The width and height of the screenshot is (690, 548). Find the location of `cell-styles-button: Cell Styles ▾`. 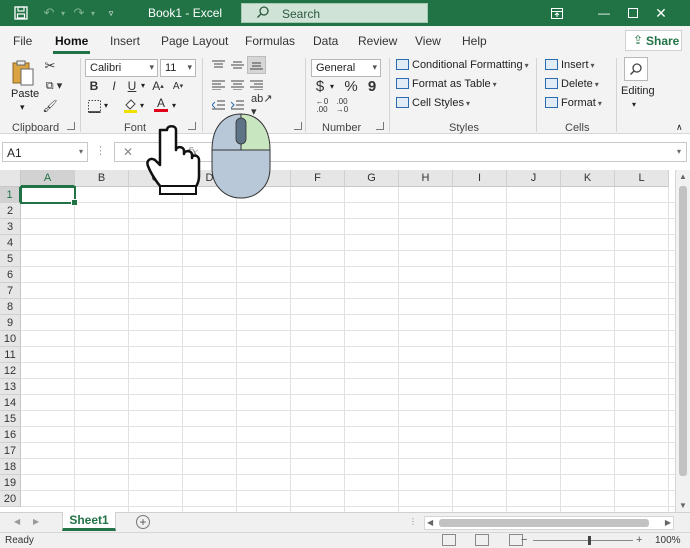

cell-styles-button: Cell Styles ▾ is located at coordinates (433, 103).